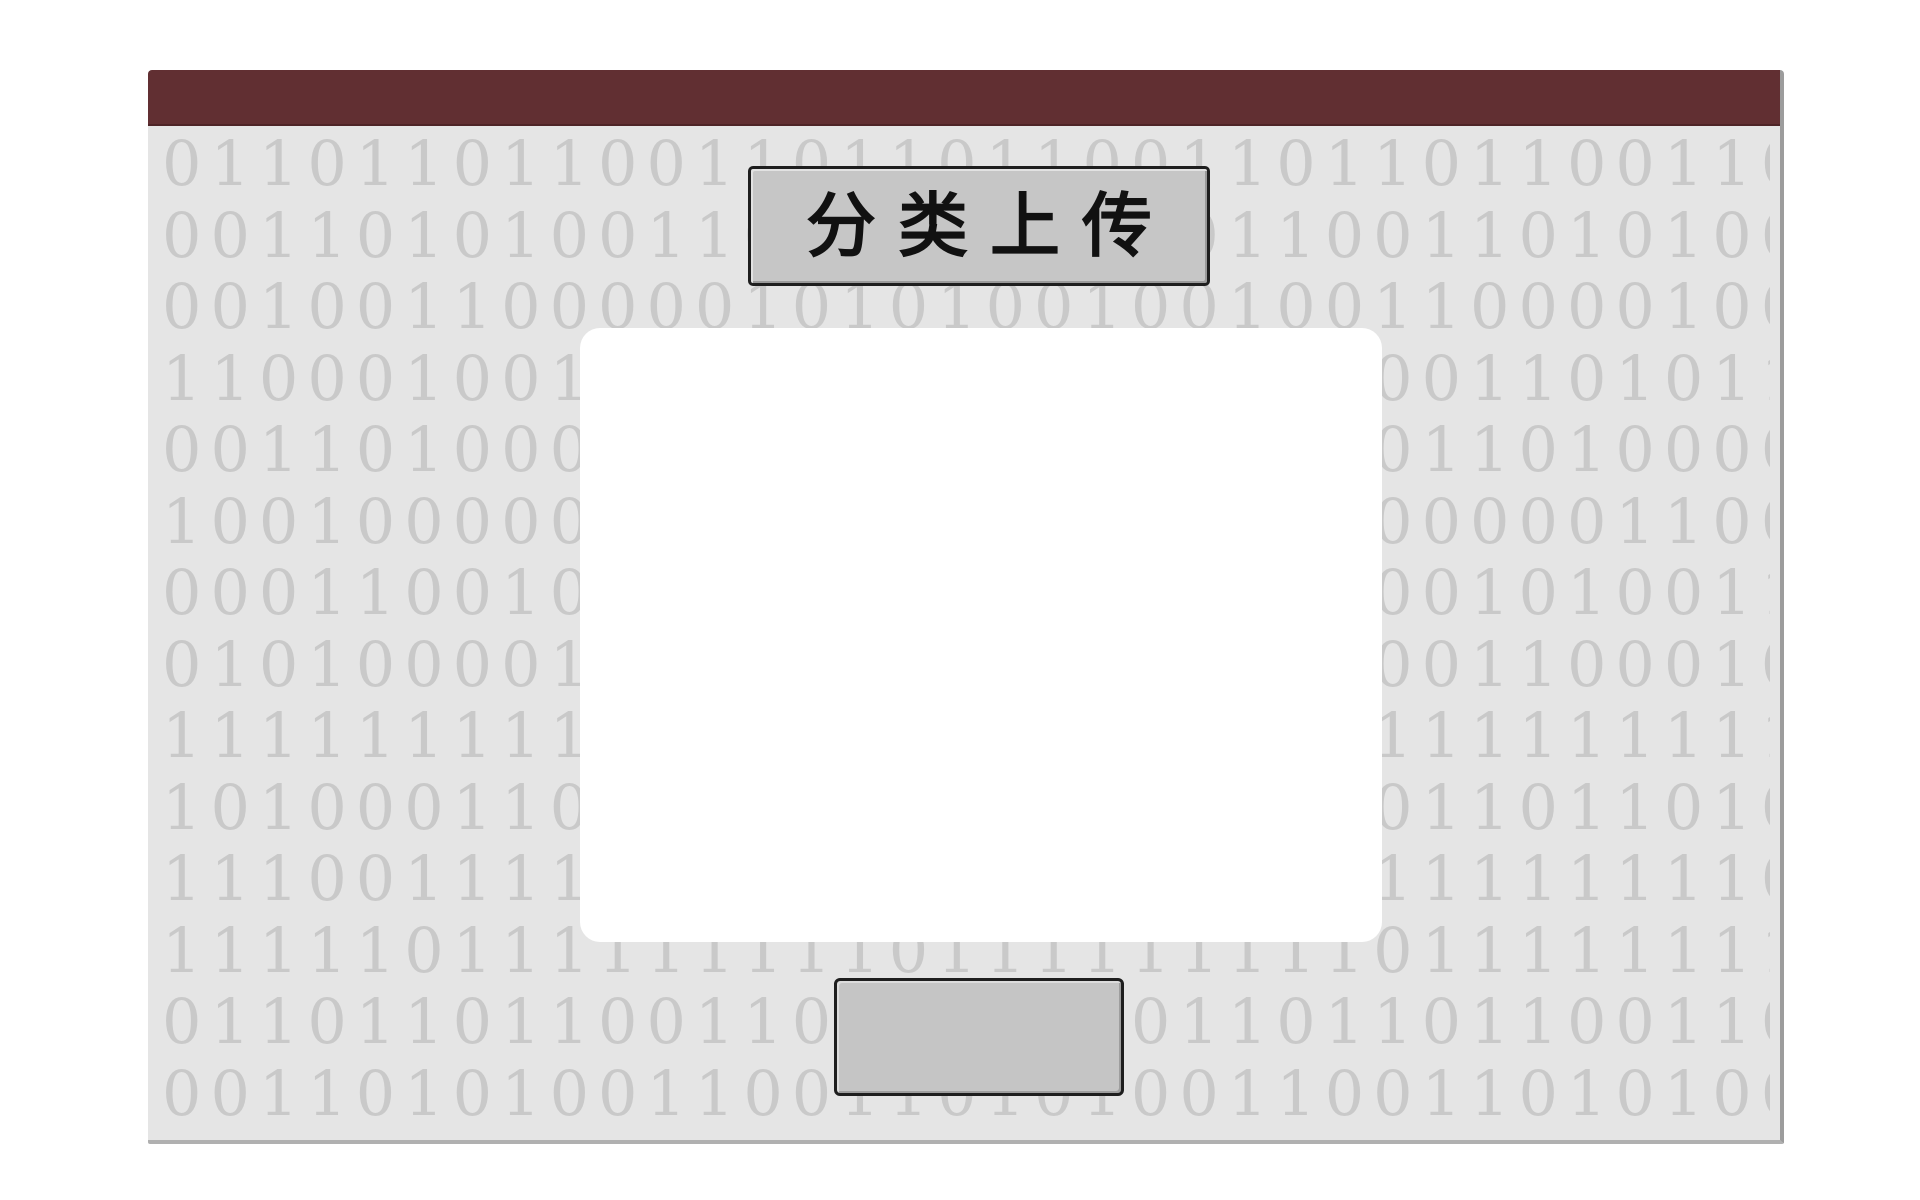 This screenshot has width=1920, height=1200. I want to click on category-upload-button: 分类上传, so click(979, 226).